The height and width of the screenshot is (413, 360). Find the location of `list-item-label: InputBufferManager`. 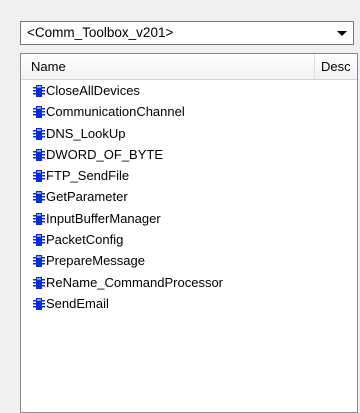

list-item-label: InputBufferManager is located at coordinates (103, 218).